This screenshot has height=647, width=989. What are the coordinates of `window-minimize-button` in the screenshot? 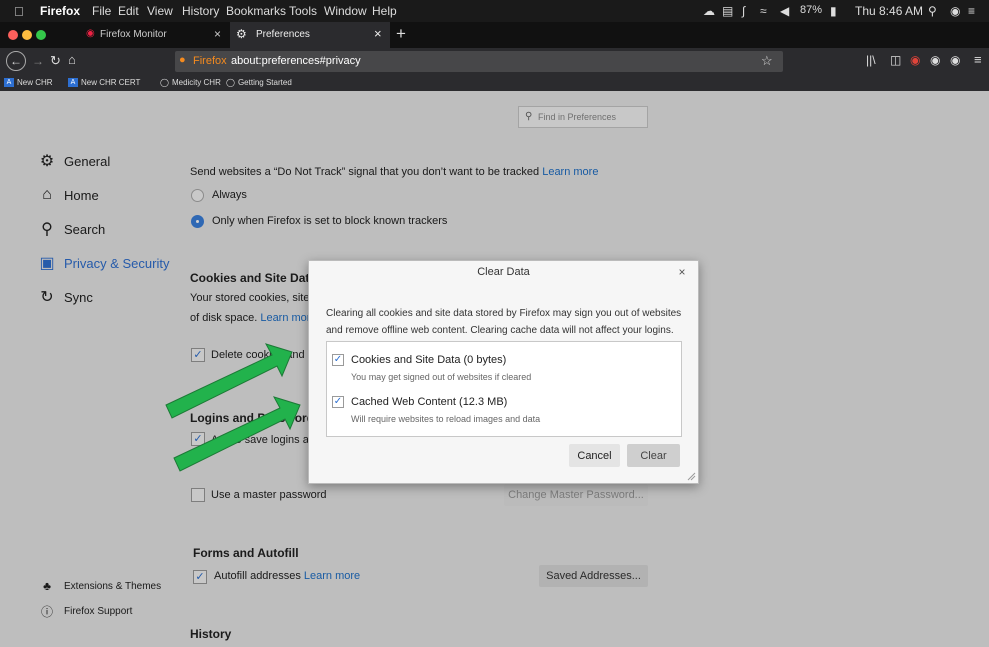 It's located at (27, 35).